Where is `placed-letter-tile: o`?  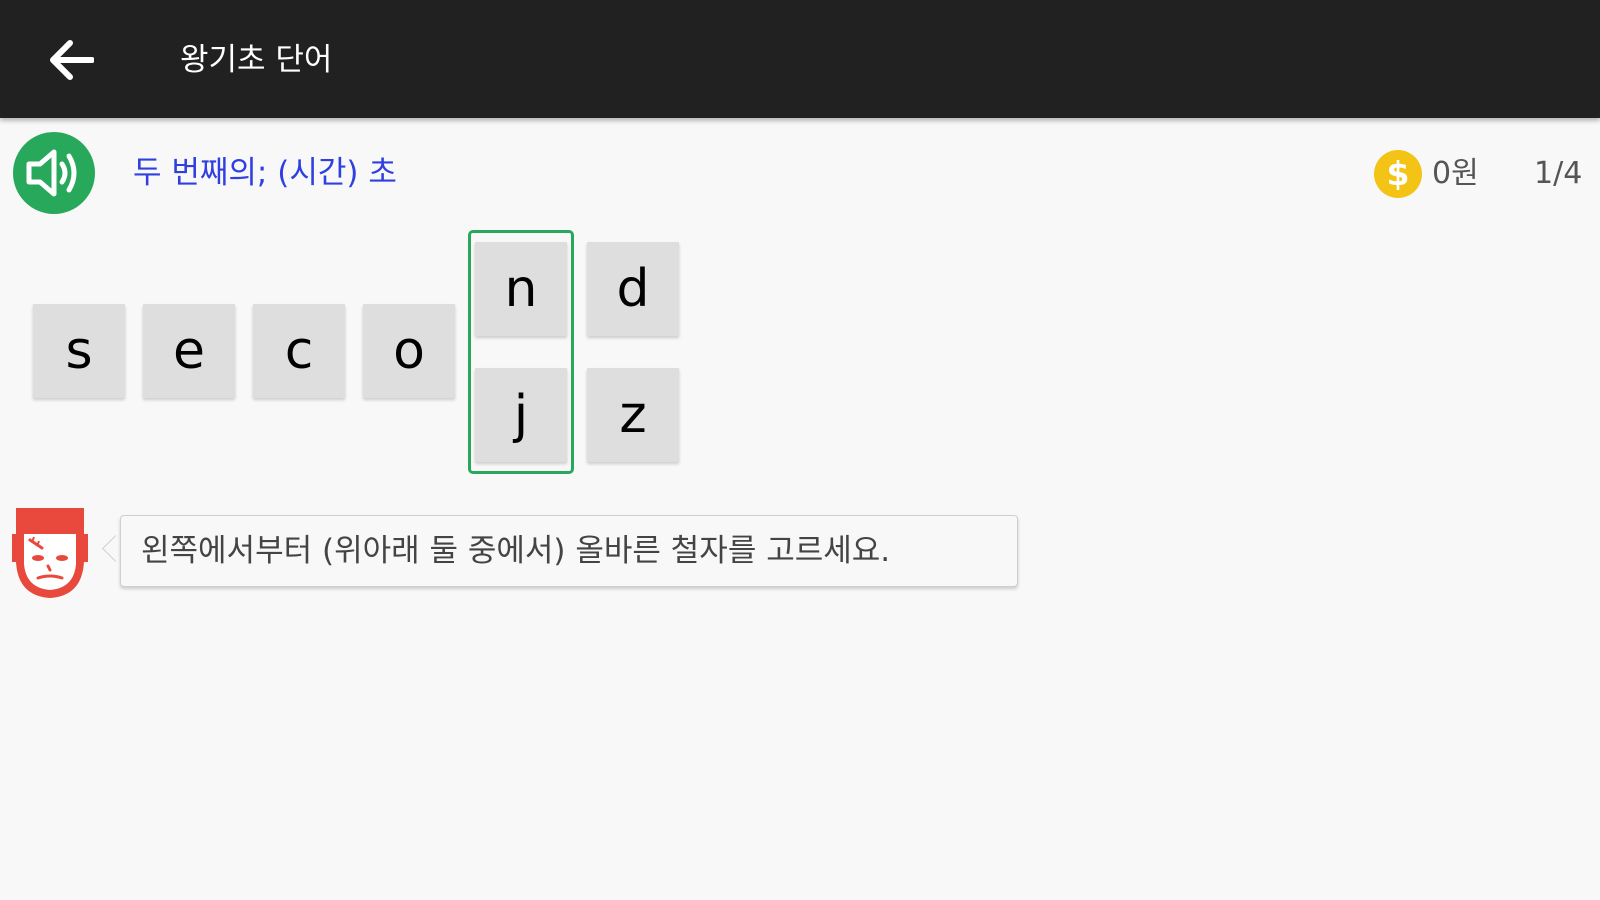
placed-letter-tile: o is located at coordinates (409, 351).